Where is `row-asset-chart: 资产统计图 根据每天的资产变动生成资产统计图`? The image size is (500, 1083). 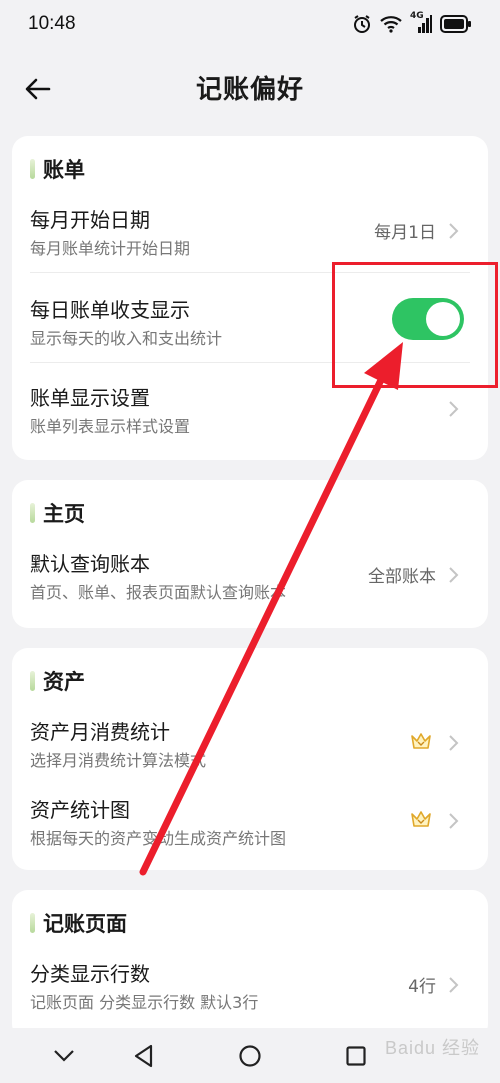 row-asset-chart: 资产统计图 根据每天的资产变动生成资产统计图 is located at coordinates (250, 821).